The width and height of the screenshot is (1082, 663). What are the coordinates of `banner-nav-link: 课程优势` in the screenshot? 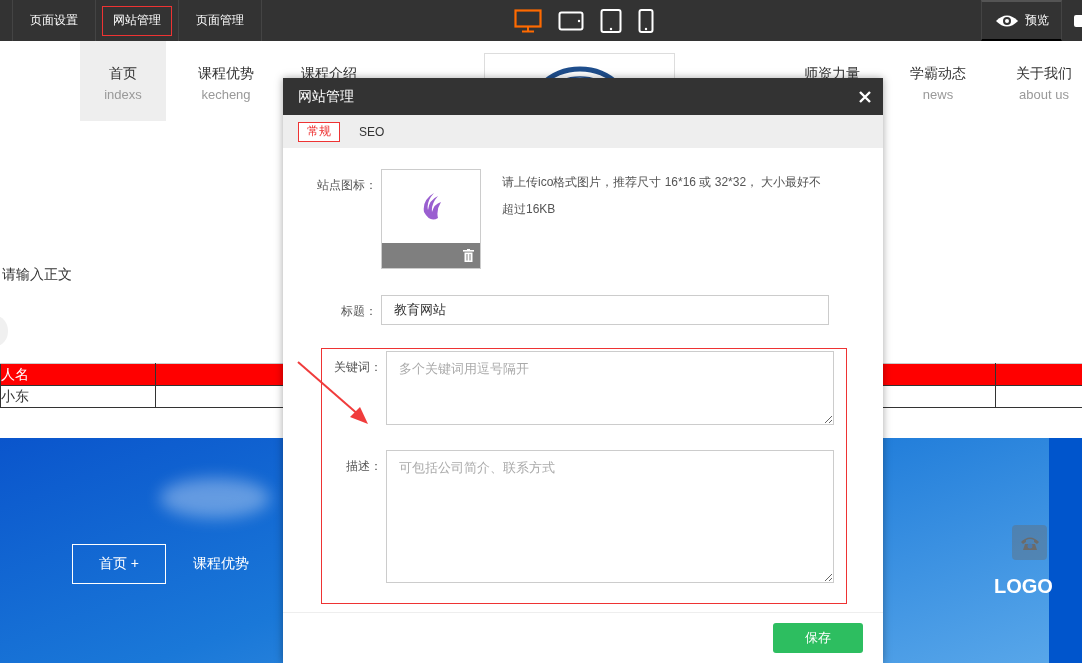 It's located at (221, 564).